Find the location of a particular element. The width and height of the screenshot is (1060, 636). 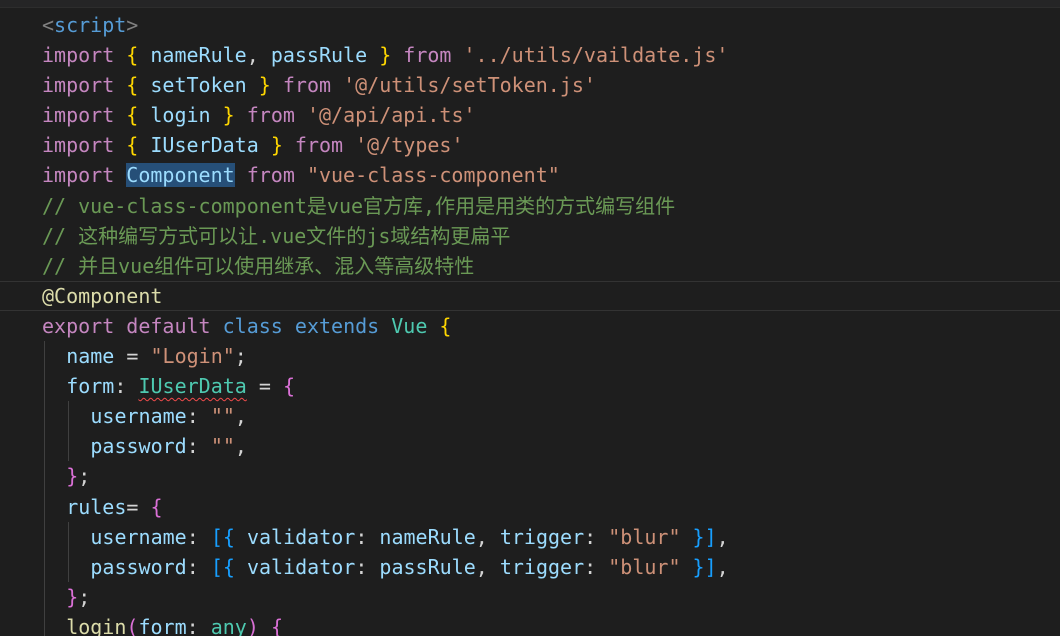

code-token: trigger is located at coordinates (542, 536).